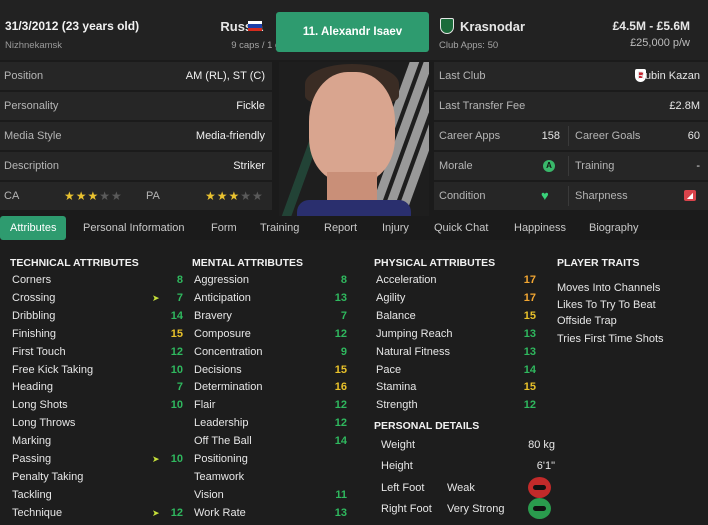 The width and height of the screenshot is (708, 525). What do you see at coordinates (398, 445) in the screenshot?
I see `weight-label: Weight` at bounding box center [398, 445].